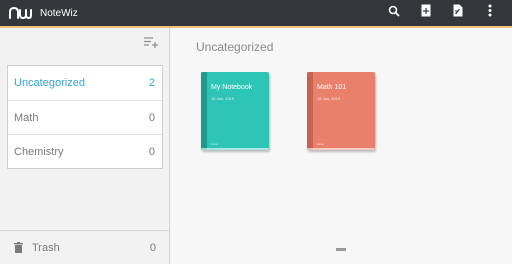 The height and width of the screenshot is (264, 512). What do you see at coordinates (46, 247) in the screenshot?
I see `trash-label: Trash` at bounding box center [46, 247].